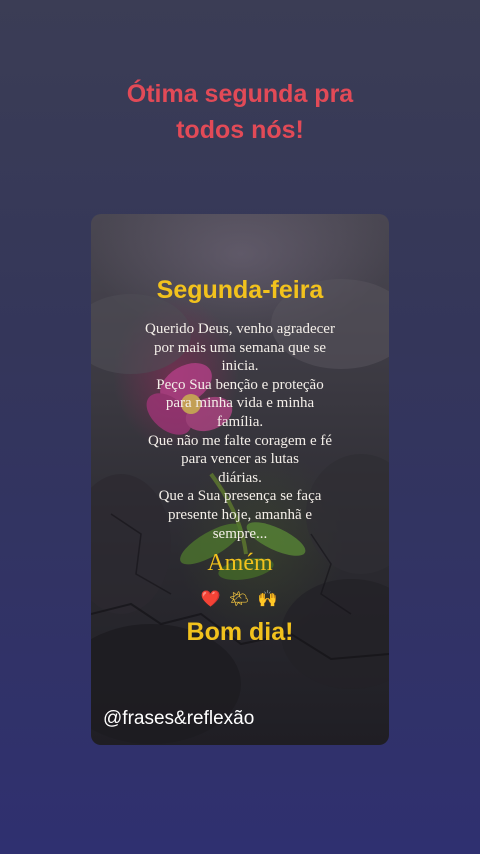  Describe the element at coordinates (240, 514) in the screenshot. I see `prayer-line: presente hoje, amanhã e` at that location.